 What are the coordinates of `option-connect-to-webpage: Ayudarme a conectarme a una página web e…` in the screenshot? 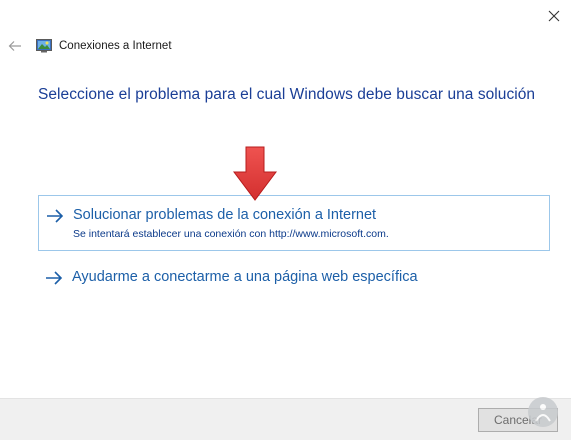 It's located at (294, 278).